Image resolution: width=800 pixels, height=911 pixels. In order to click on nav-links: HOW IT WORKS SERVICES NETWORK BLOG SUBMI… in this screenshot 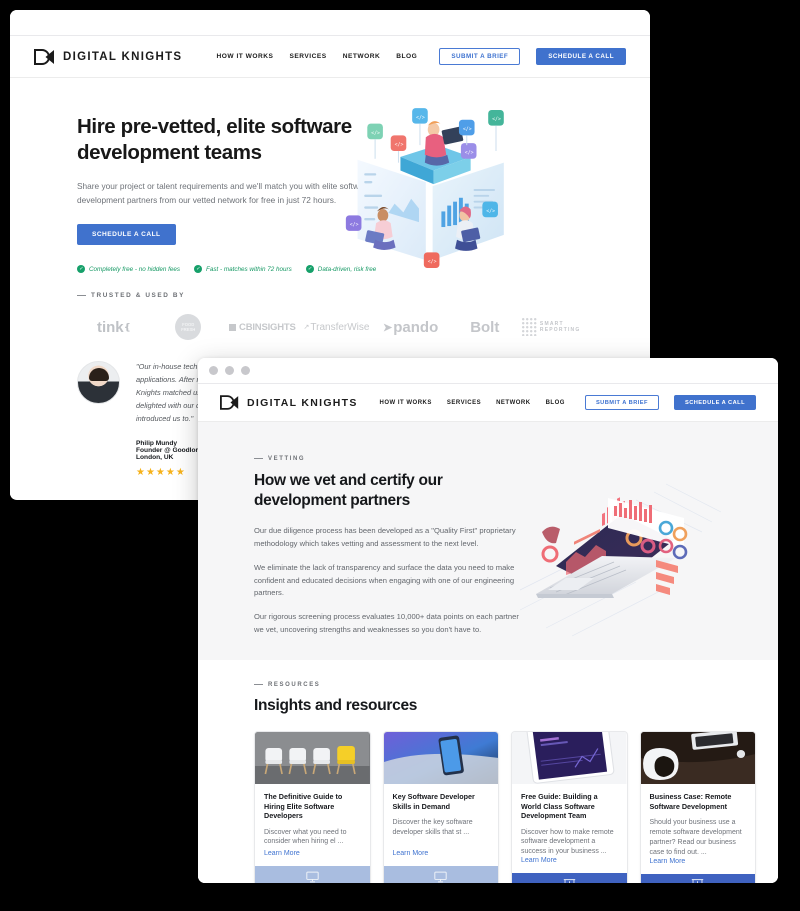, I will do `click(421, 56)`.